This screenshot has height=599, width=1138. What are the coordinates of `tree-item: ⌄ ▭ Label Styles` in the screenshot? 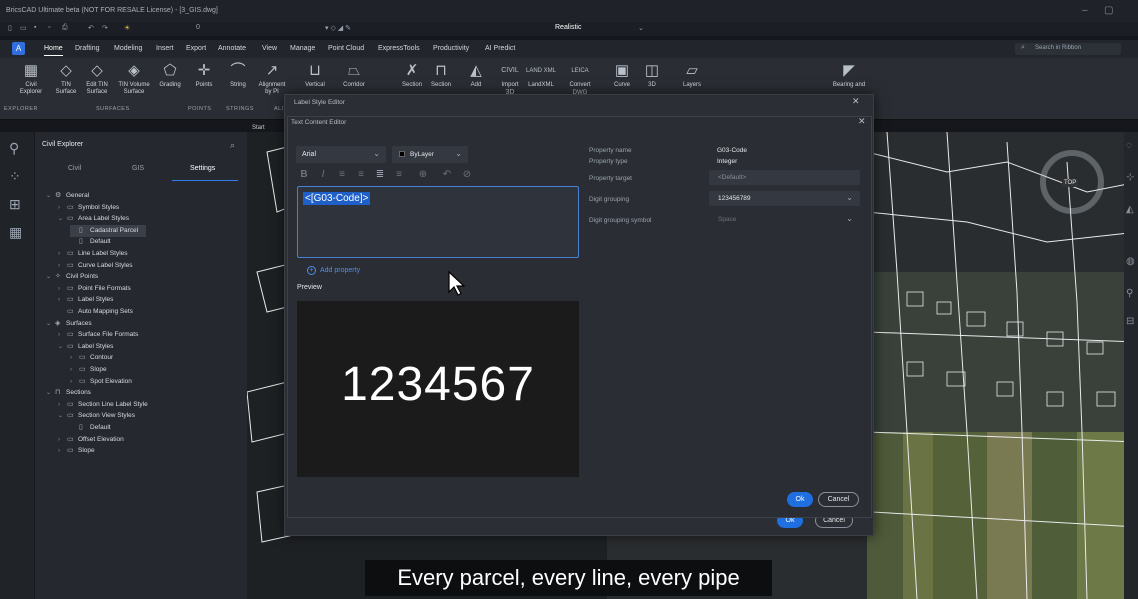 It's located at (85, 347).